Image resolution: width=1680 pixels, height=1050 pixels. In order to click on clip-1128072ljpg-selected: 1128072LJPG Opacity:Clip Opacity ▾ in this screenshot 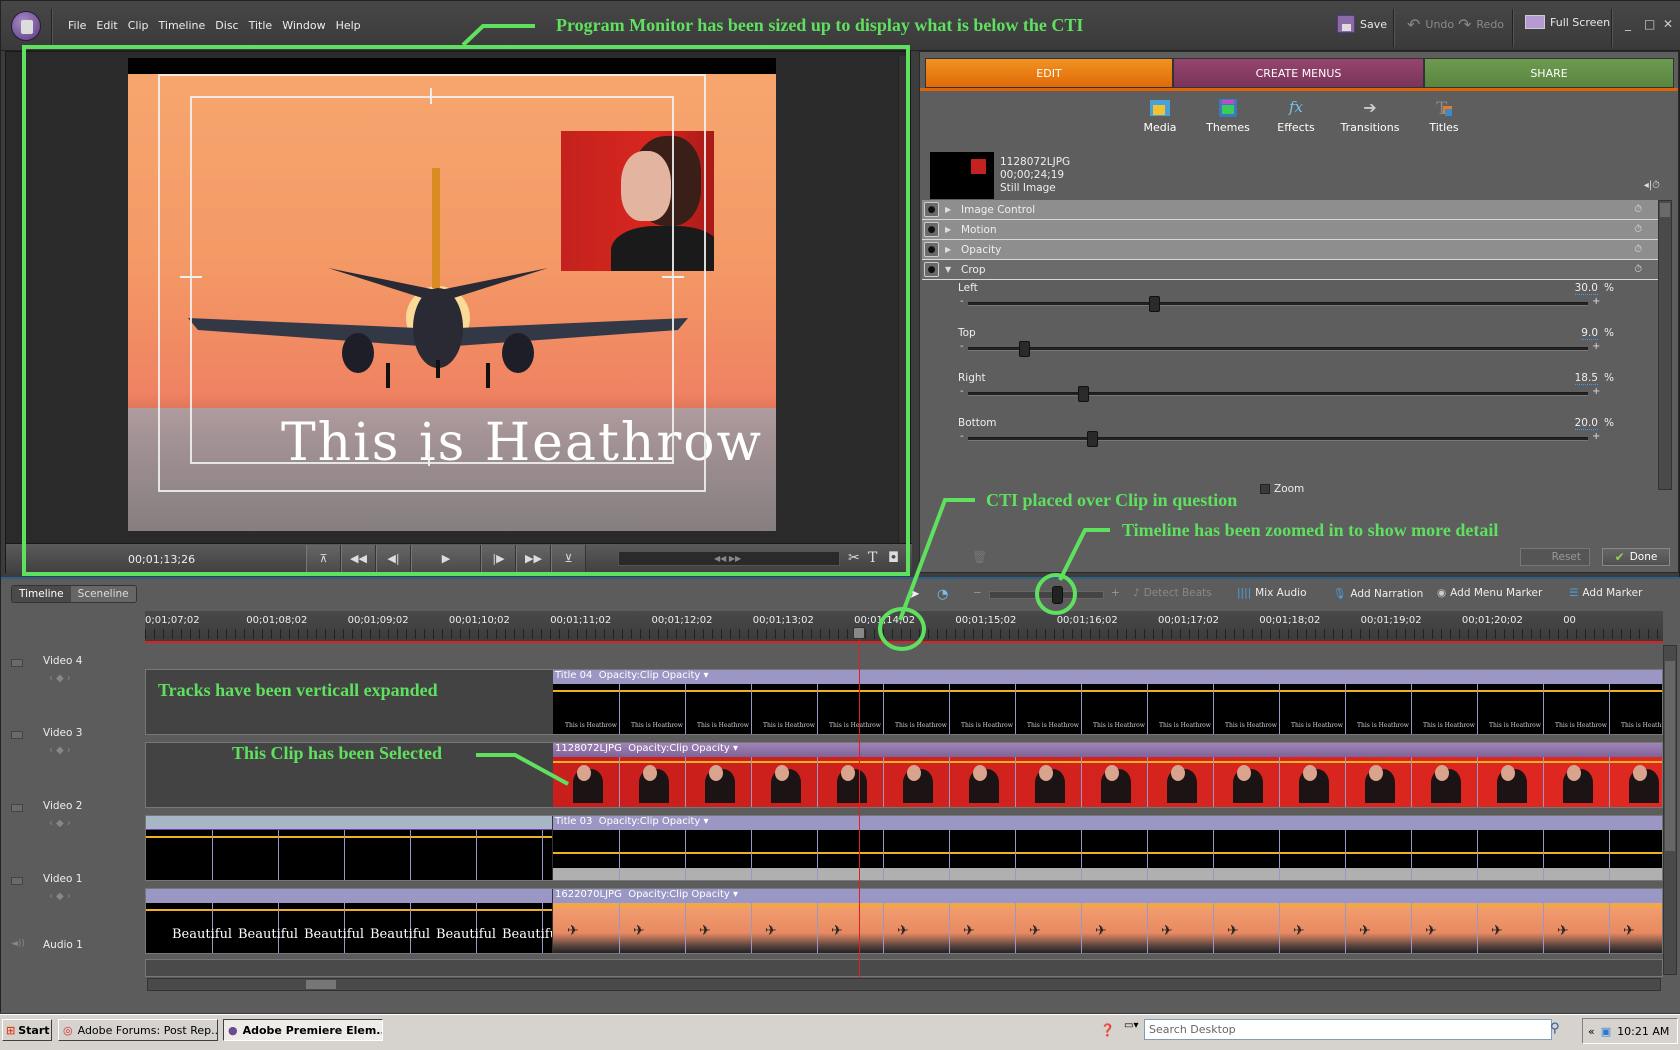, I will do `click(1107, 775)`.